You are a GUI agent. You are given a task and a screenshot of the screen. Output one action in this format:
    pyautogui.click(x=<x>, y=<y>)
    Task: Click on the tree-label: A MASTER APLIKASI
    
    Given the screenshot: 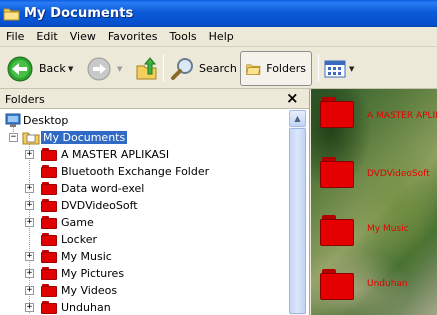 What is the action you would take?
    pyautogui.click(x=115, y=154)
    